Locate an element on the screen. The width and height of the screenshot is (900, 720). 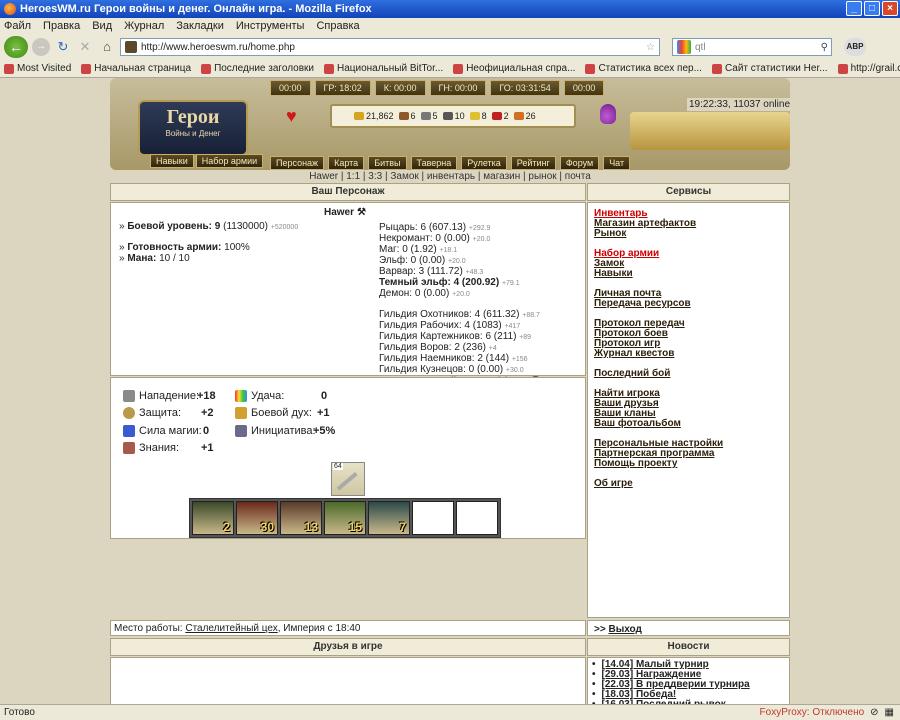
game-logo: Герои Войны и Денег is located at coordinates (193, 128).